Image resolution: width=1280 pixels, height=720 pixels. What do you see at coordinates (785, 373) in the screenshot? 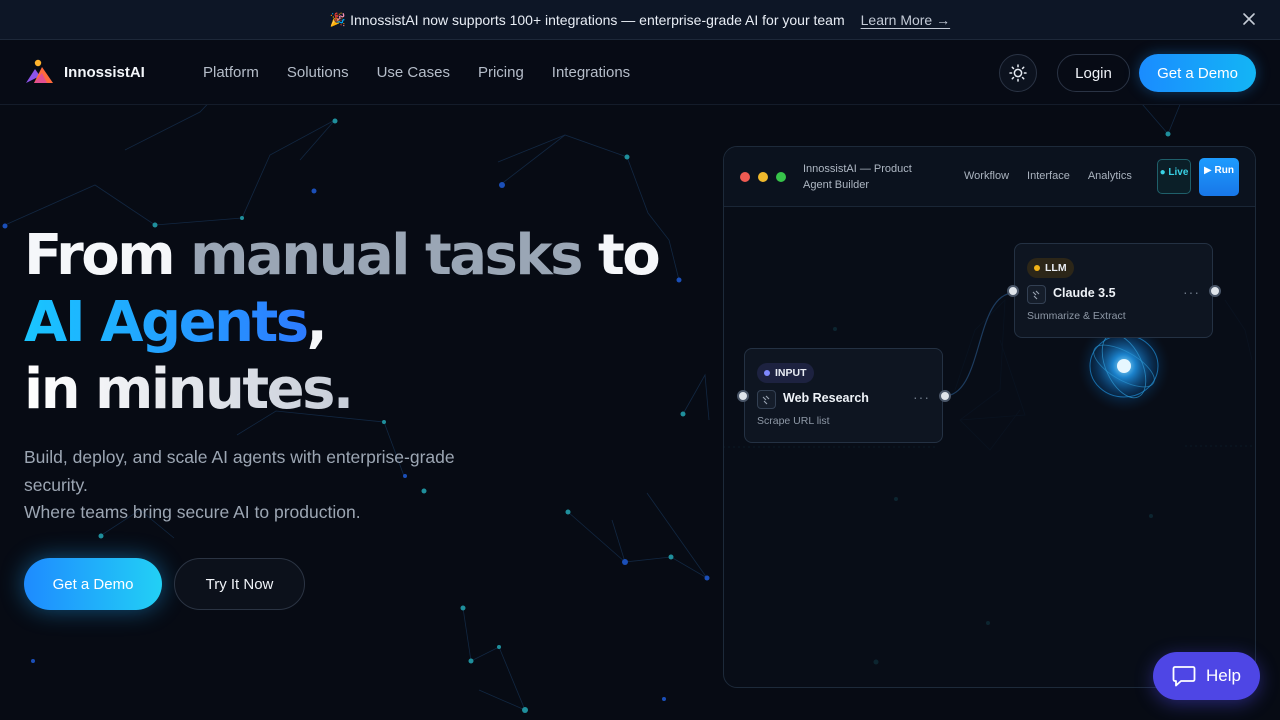
I see `input-tag: INPUT` at bounding box center [785, 373].